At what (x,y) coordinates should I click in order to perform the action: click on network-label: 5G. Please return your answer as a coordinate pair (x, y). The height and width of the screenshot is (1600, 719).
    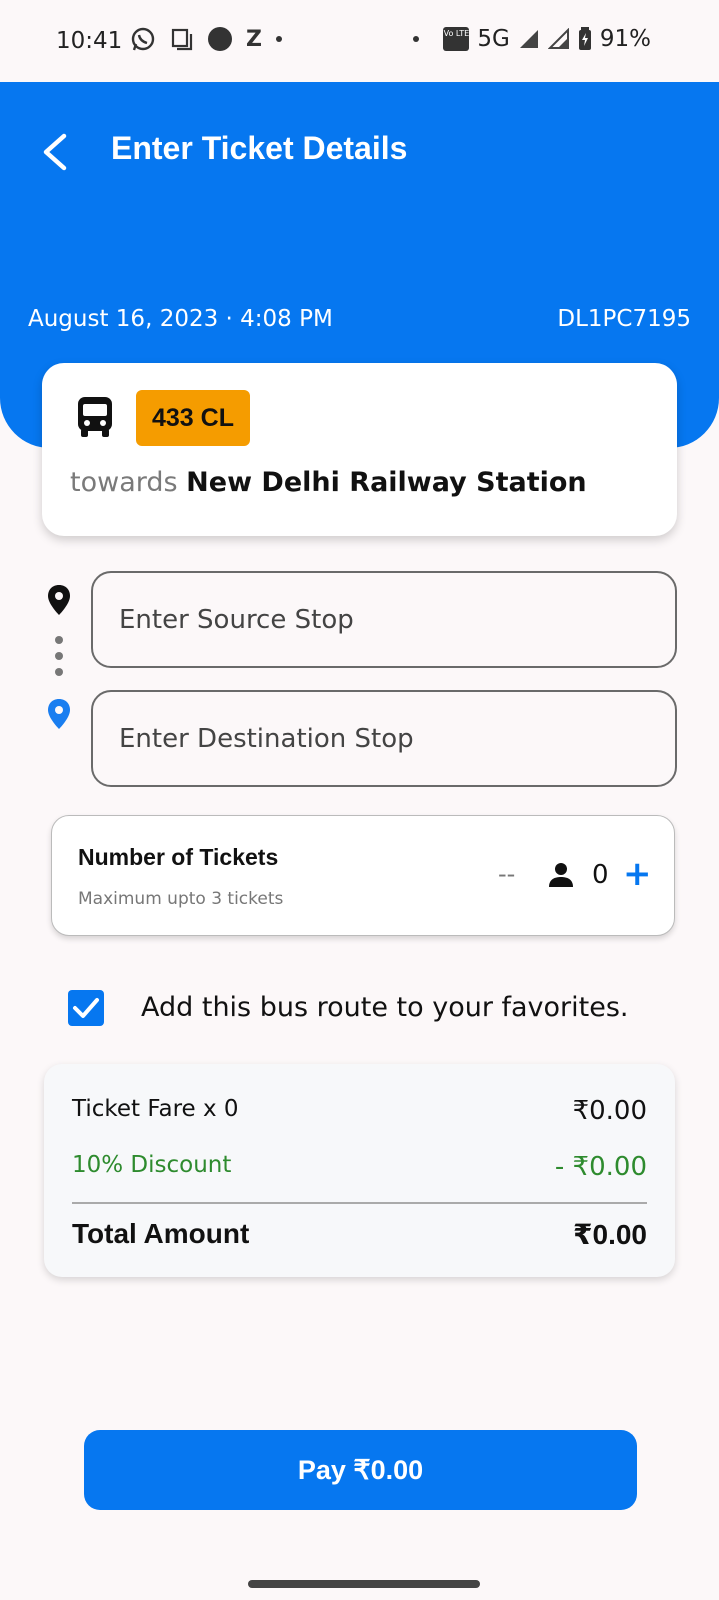
    Looking at the image, I should click on (493, 39).